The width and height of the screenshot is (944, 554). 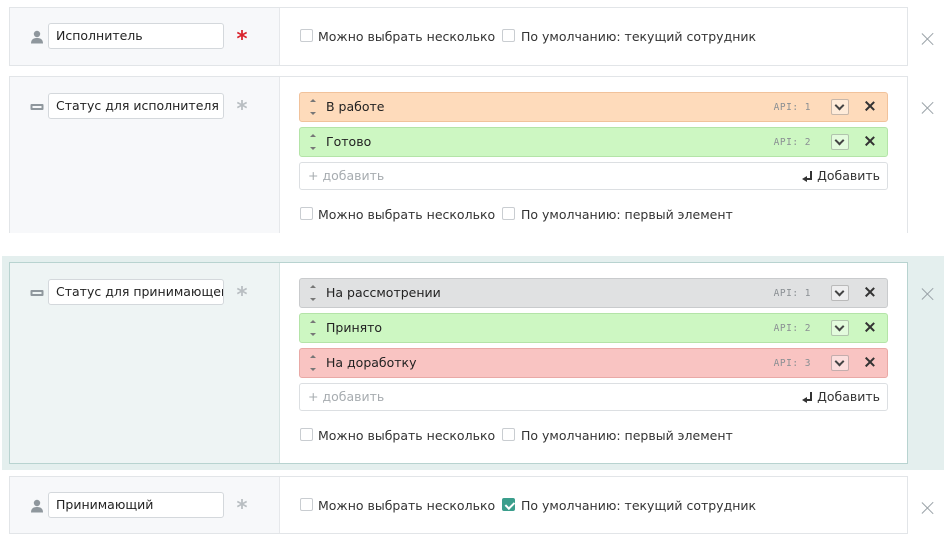 What do you see at coordinates (354, 328) in the screenshot?
I see `option-label: Принято` at bounding box center [354, 328].